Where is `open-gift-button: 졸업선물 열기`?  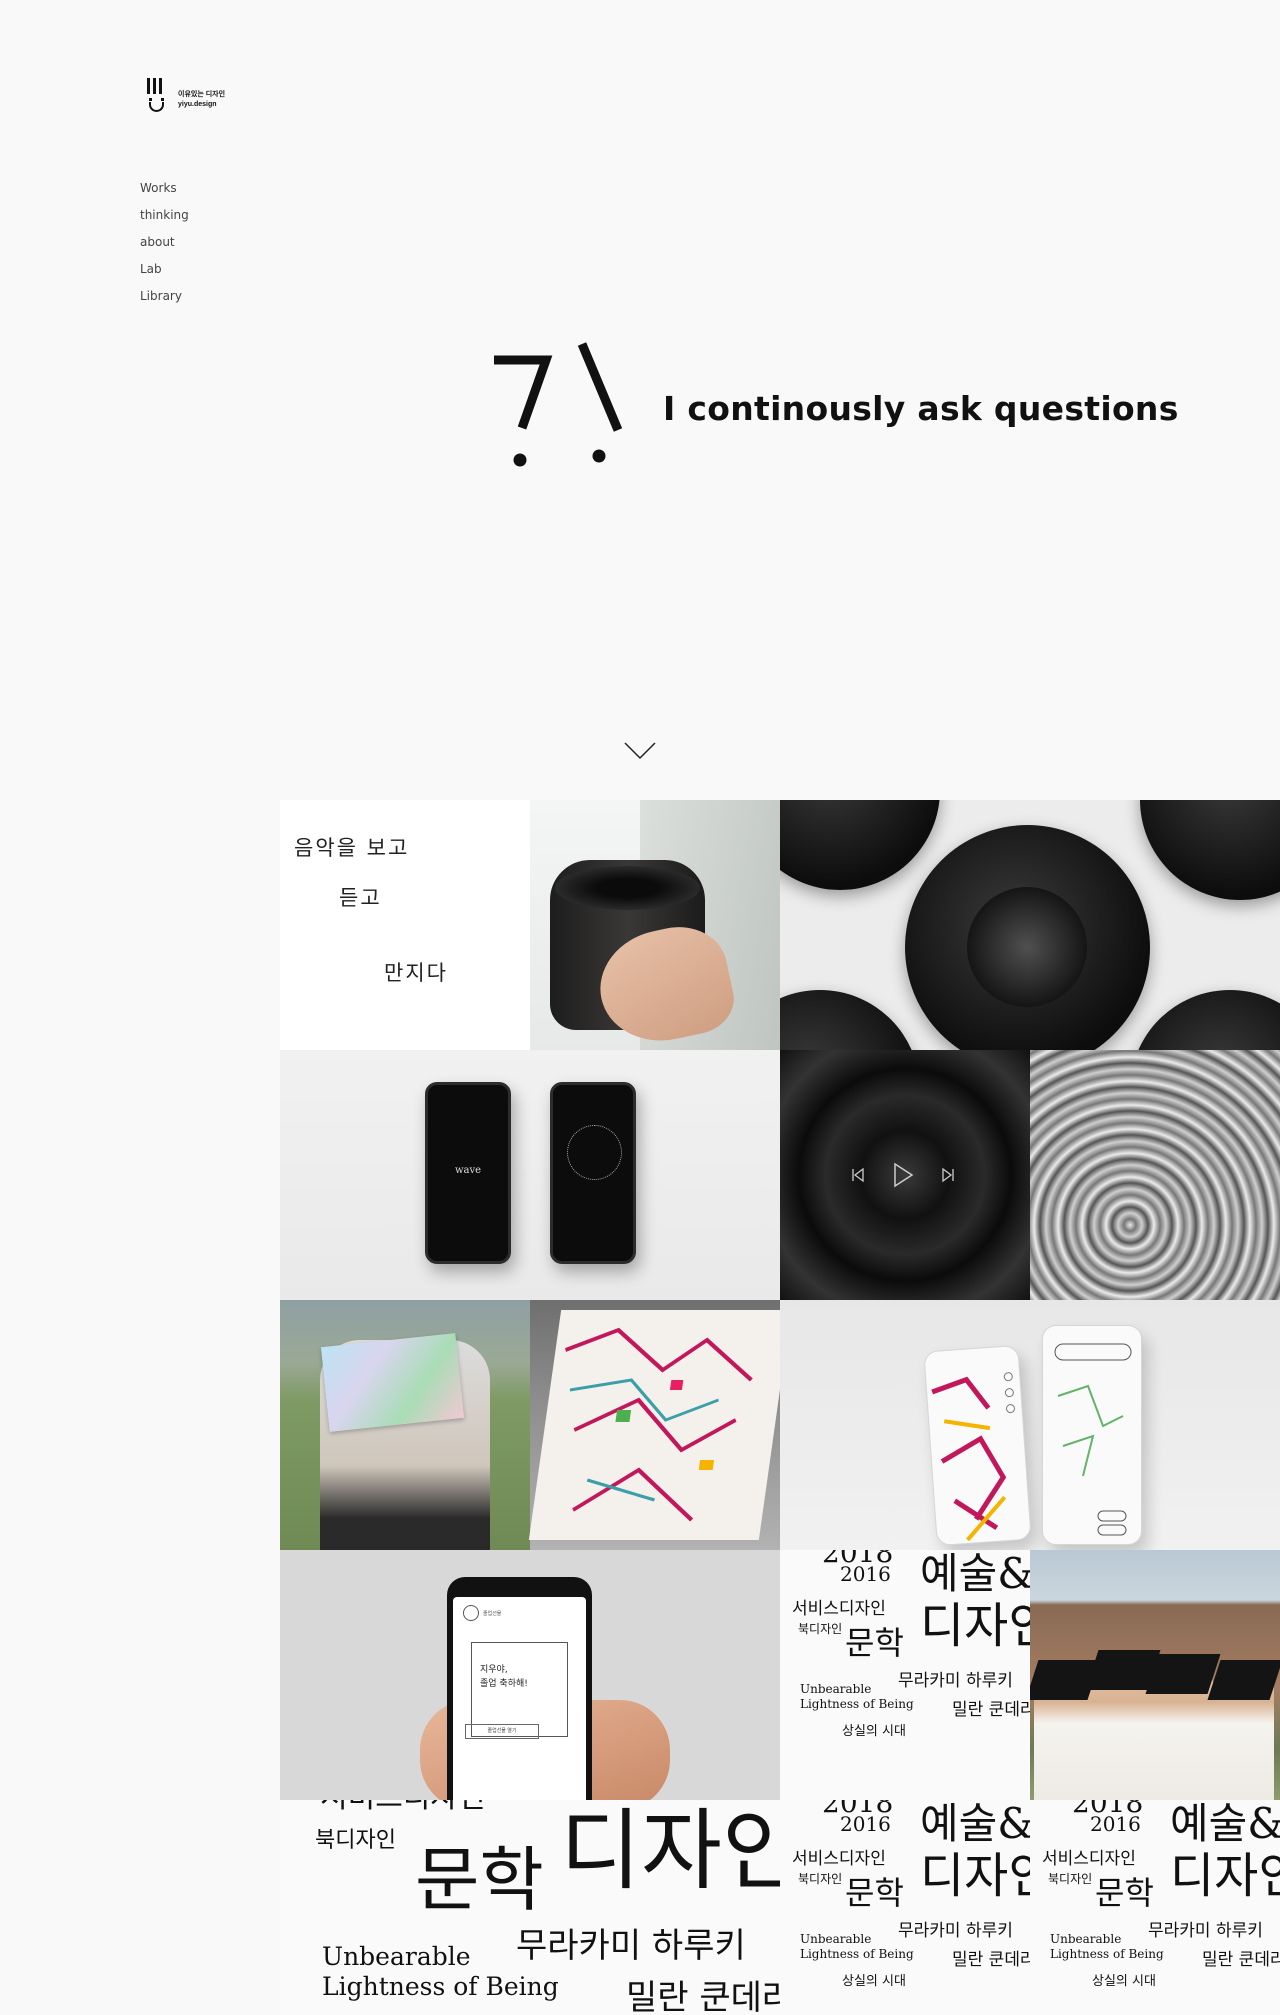
open-gift-button: 졸업선물 열기 is located at coordinates (502, 1731).